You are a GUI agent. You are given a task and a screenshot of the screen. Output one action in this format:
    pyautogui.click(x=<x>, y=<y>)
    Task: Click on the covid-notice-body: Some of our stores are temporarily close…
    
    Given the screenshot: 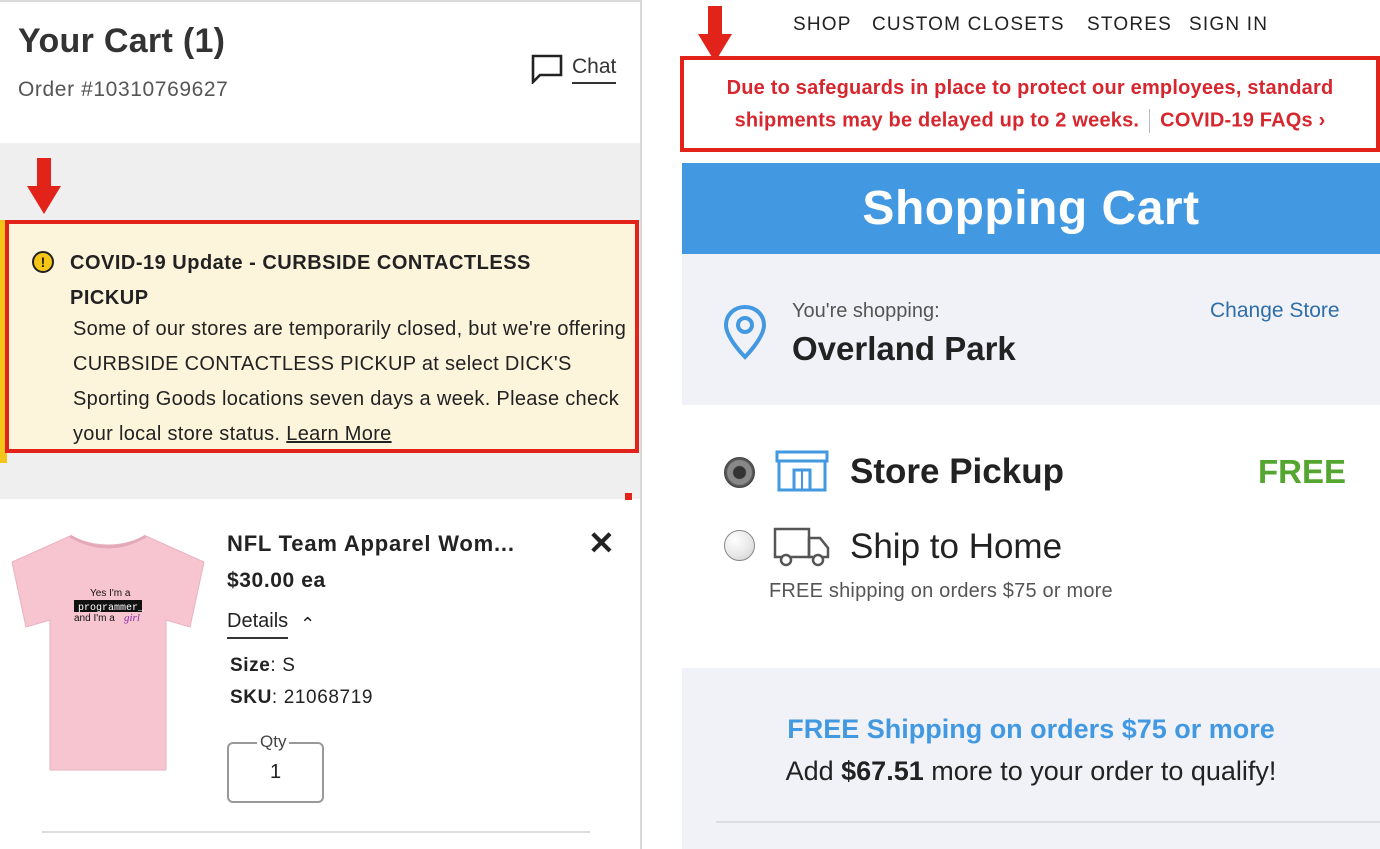 What is the action you would take?
    pyautogui.click(x=356, y=382)
    